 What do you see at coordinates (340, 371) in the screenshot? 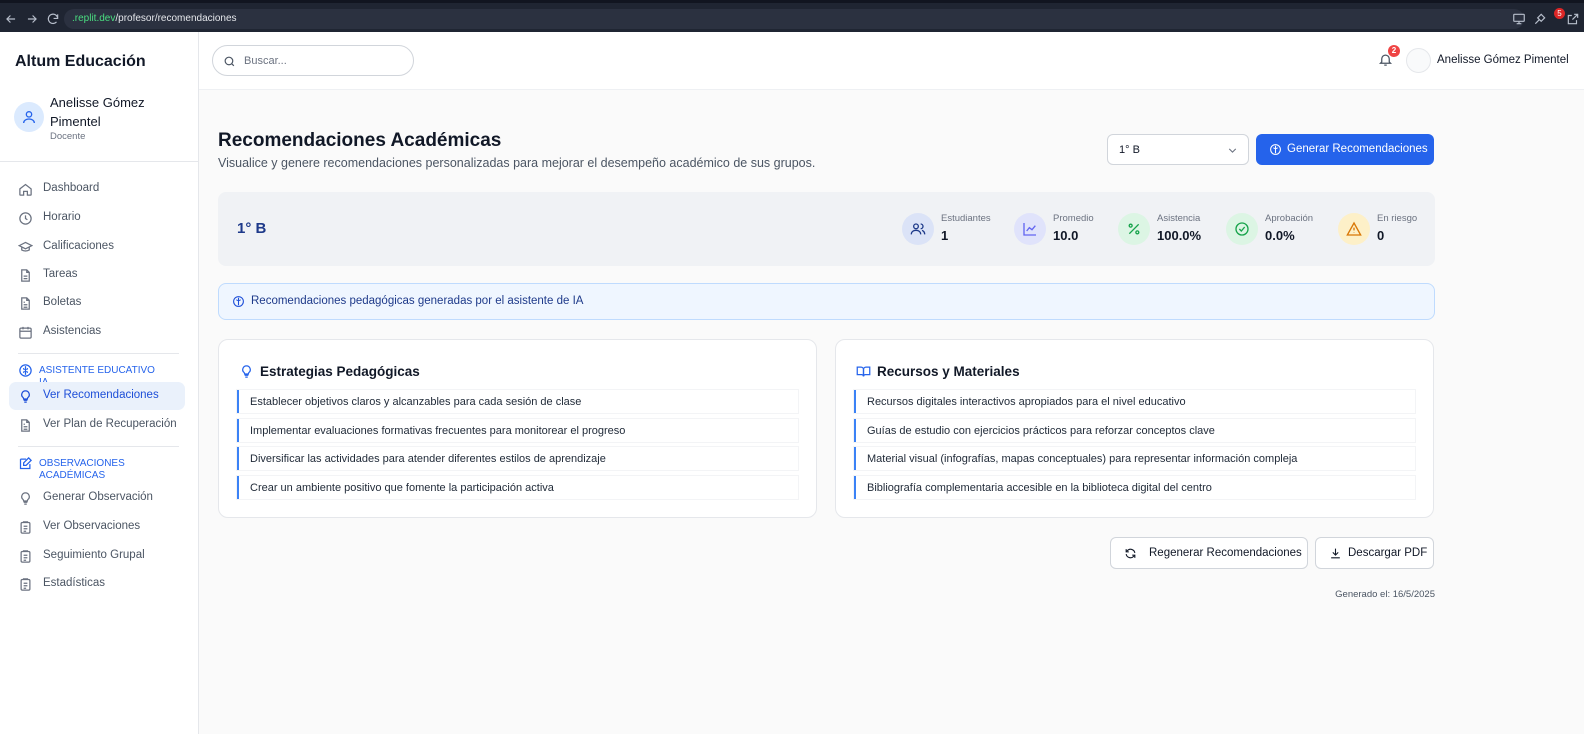
I see `card-title: Estrategias Pedagógicas` at bounding box center [340, 371].